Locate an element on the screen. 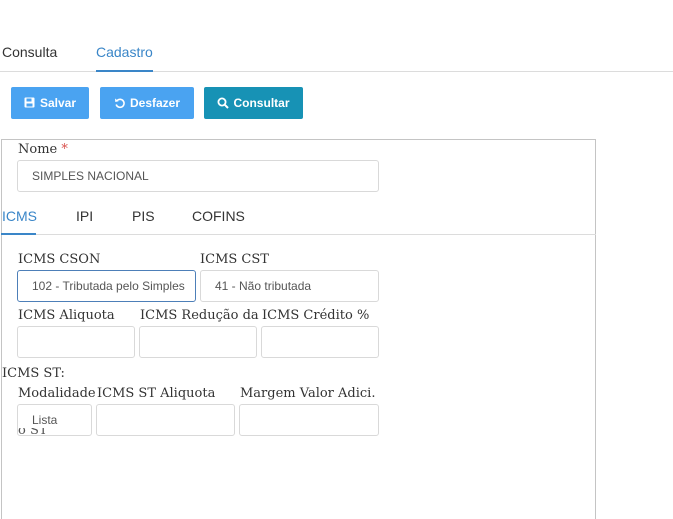 This screenshot has height=519, width=673. tab-cadastro: Cadastro is located at coordinates (124, 52).